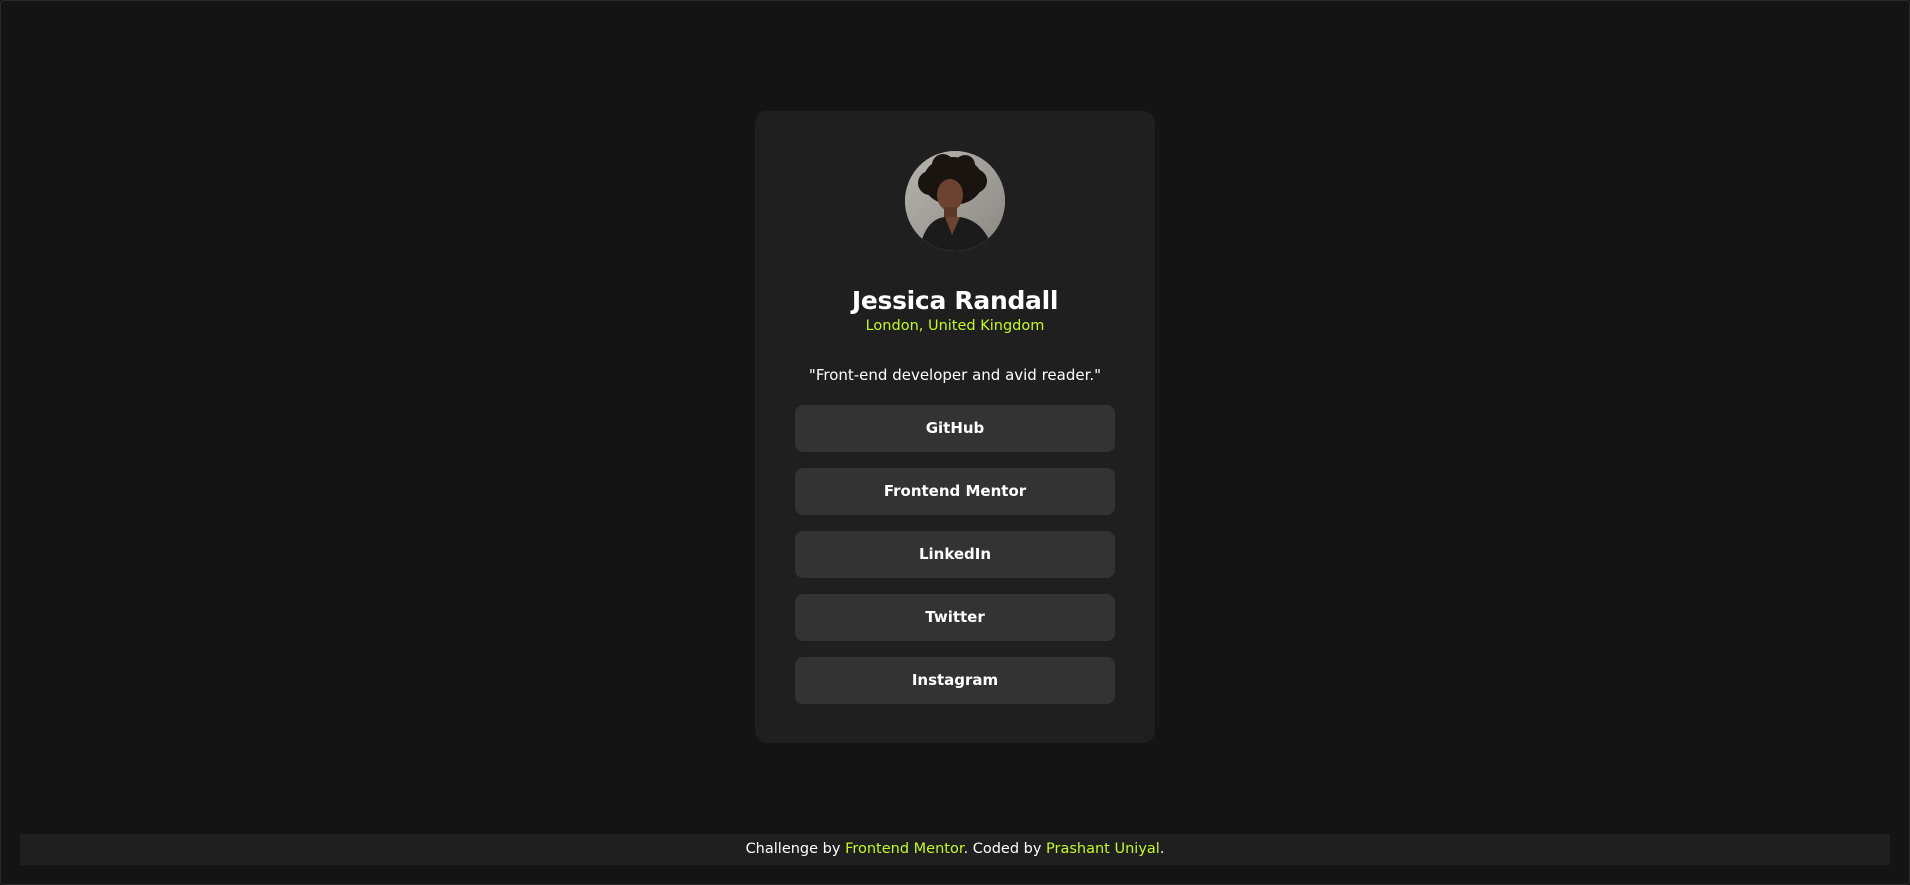 This screenshot has width=1910, height=885. Describe the element at coordinates (1162, 849) in the screenshot. I see `footer-suffix-text: .` at that location.